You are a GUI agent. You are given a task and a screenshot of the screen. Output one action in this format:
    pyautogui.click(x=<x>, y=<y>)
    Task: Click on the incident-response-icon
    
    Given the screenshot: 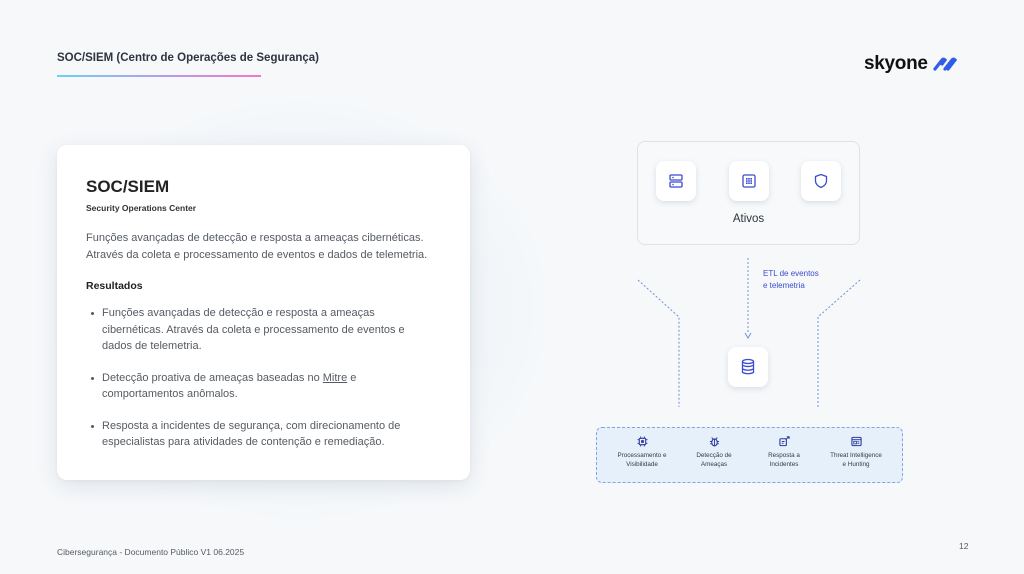 What is the action you would take?
    pyautogui.click(x=784, y=441)
    